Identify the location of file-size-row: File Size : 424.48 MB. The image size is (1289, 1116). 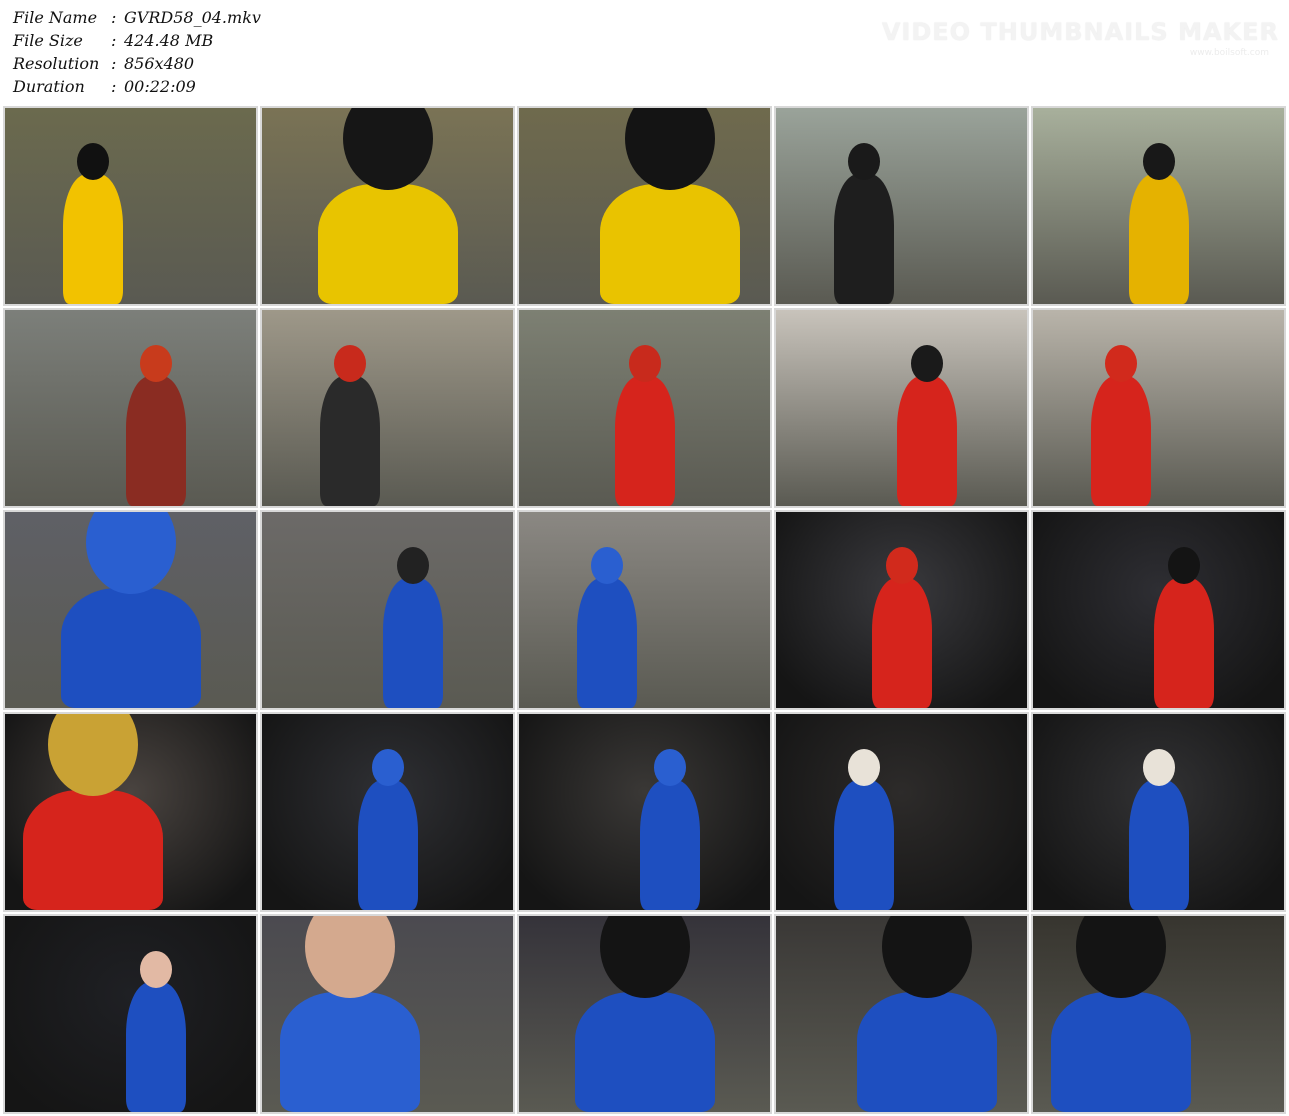
(137, 40).